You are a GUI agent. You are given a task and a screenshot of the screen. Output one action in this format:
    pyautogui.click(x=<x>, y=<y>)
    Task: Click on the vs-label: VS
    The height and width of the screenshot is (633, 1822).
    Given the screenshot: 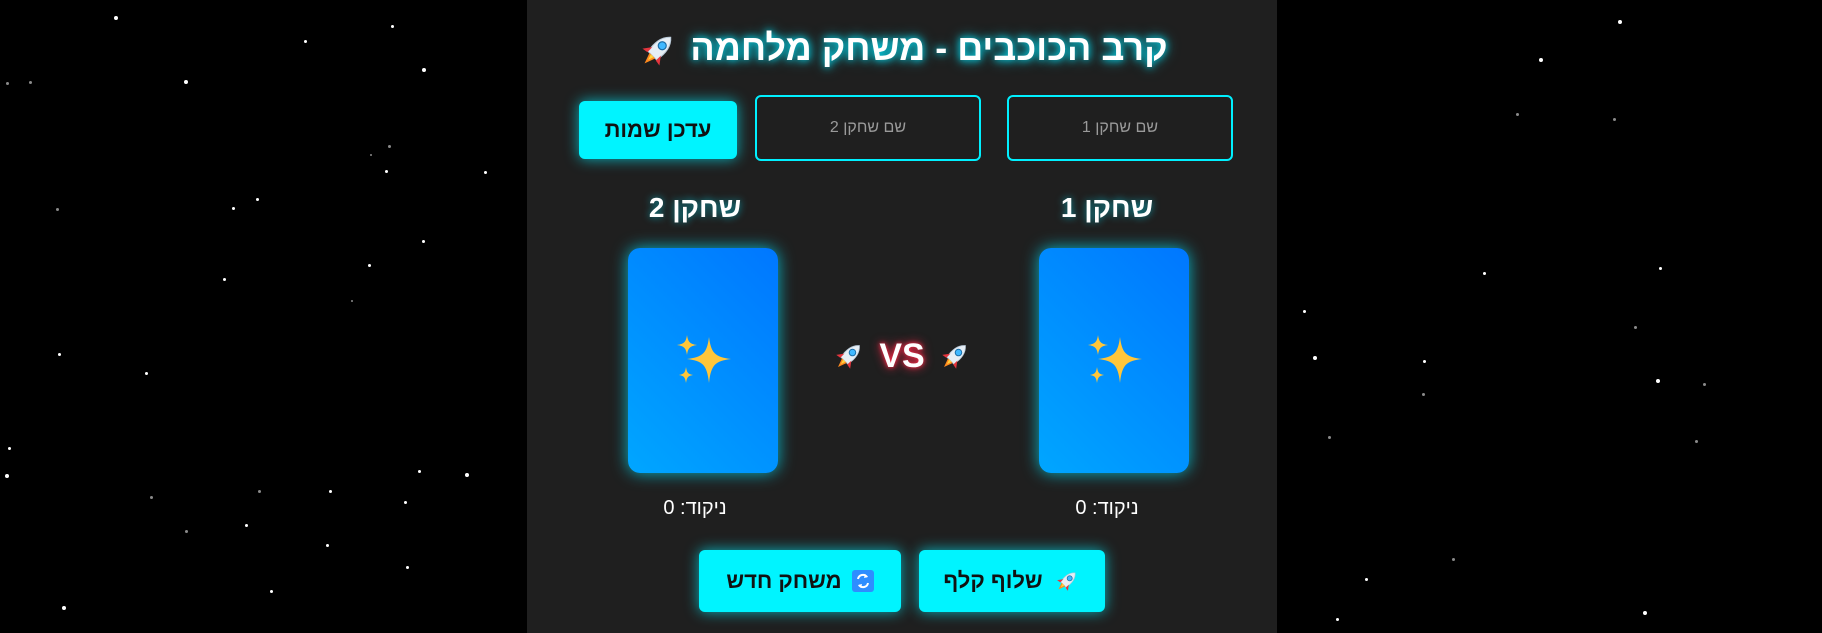 What is the action you would take?
    pyautogui.click(x=902, y=355)
    